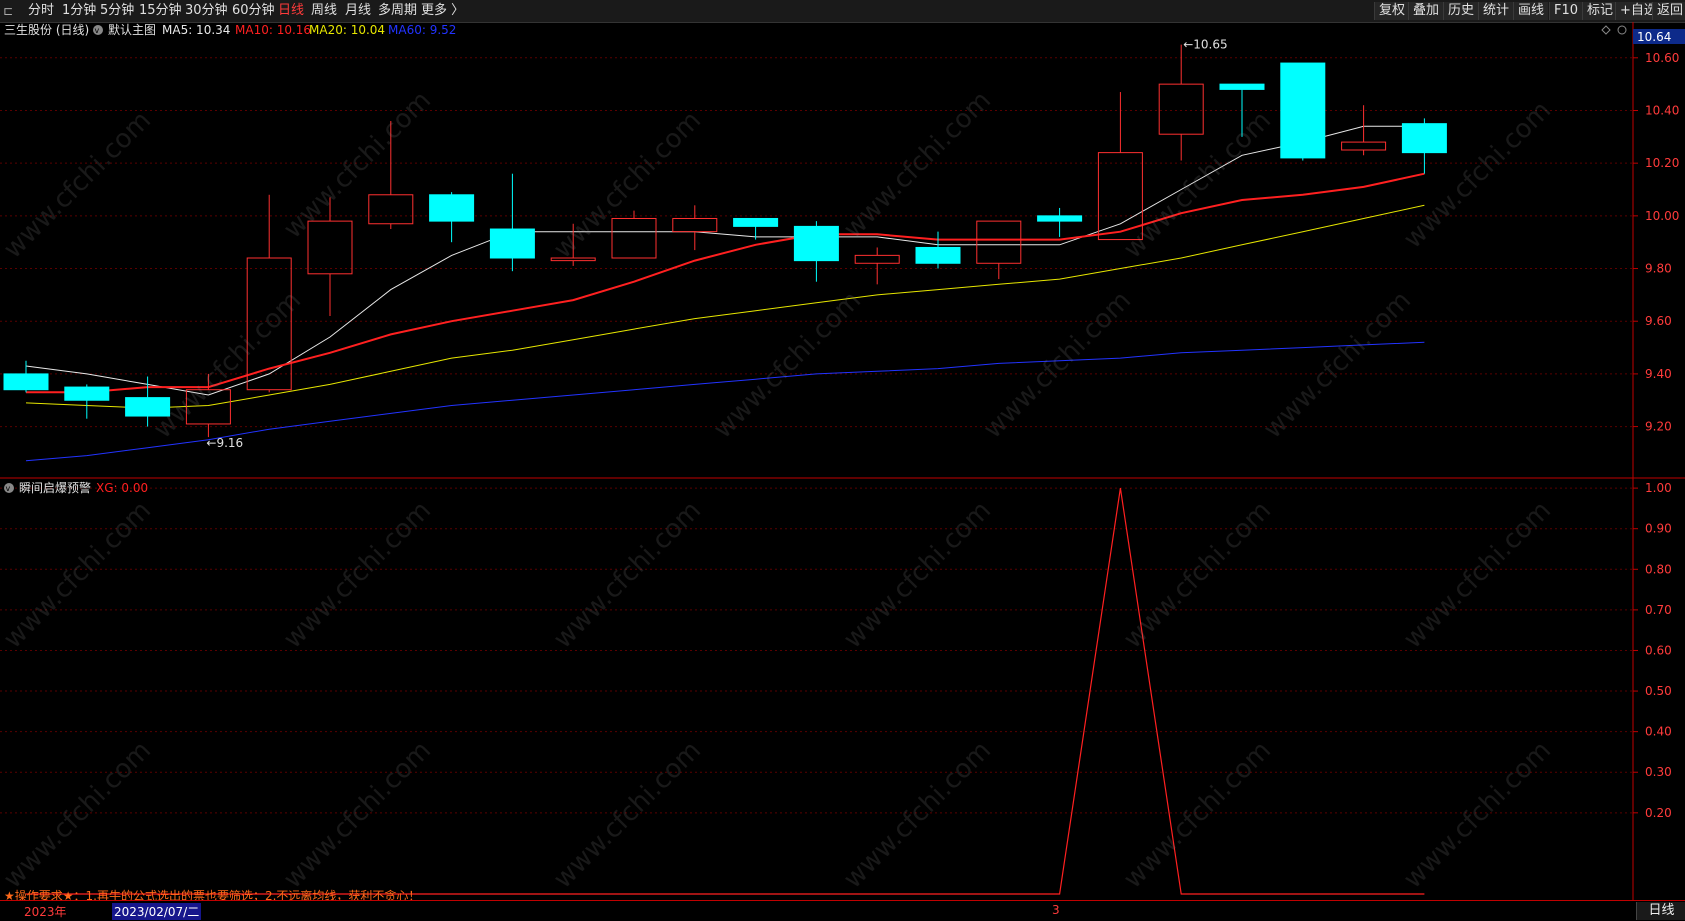  I want to click on stock-name-label: 三生股份 (日线), so click(46, 30).